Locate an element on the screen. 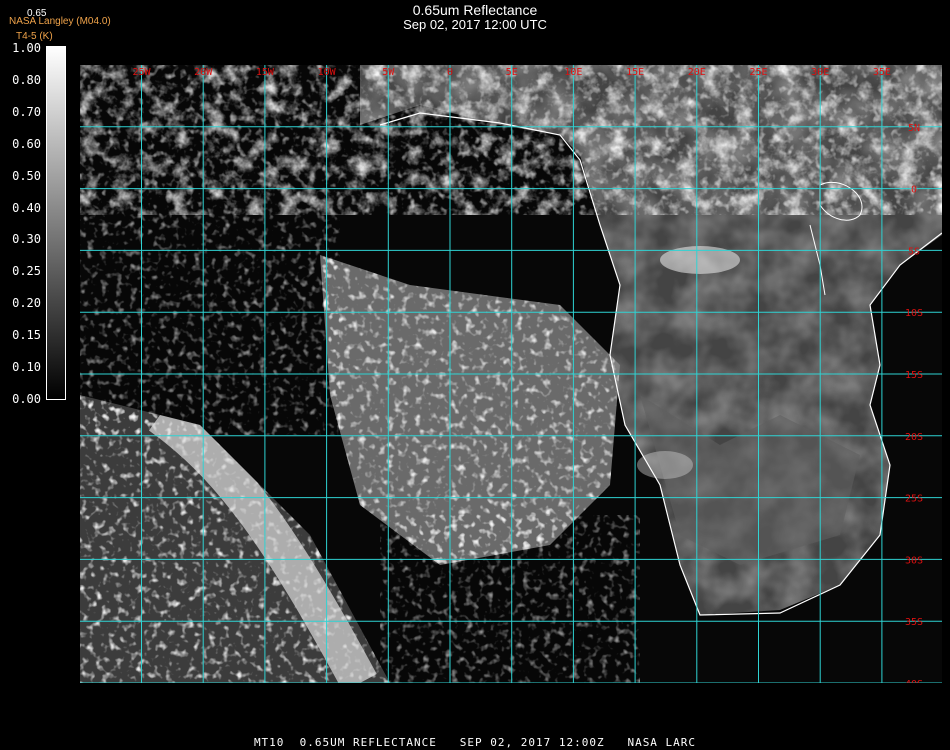 The image size is (950, 750). colorbar is located at coordinates (56, 223).